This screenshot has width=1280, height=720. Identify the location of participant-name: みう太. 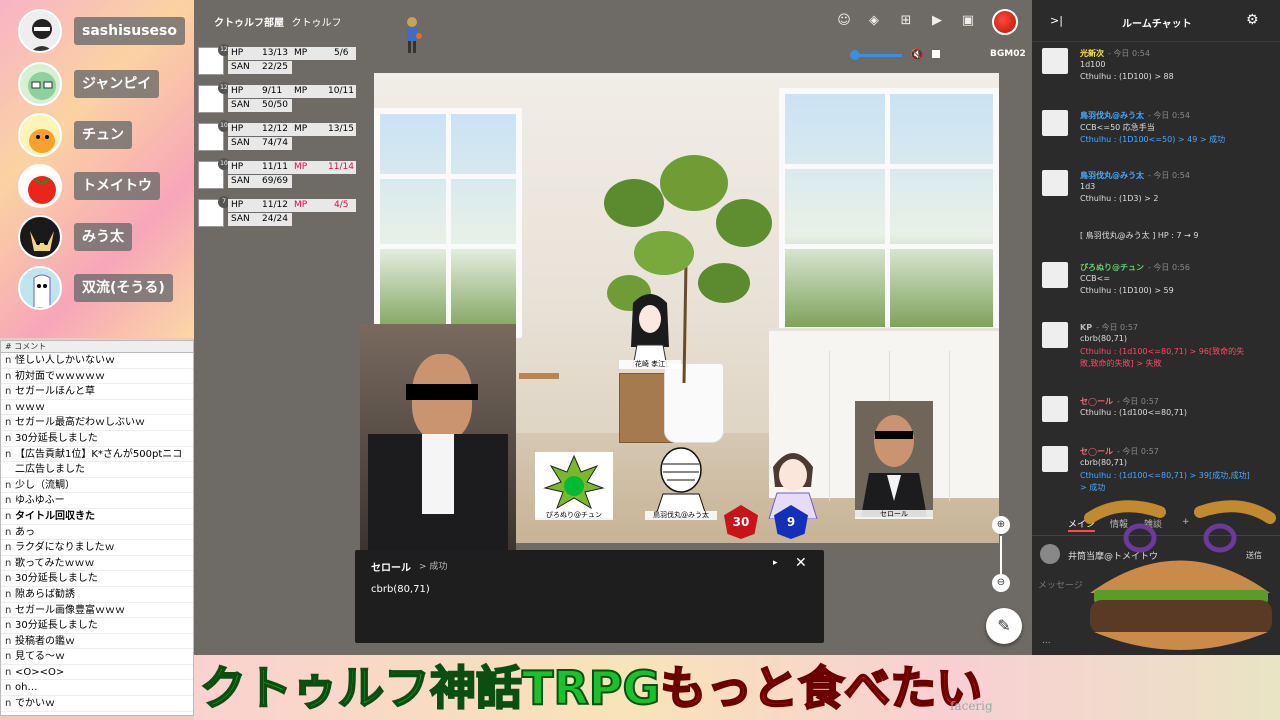
(103, 237).